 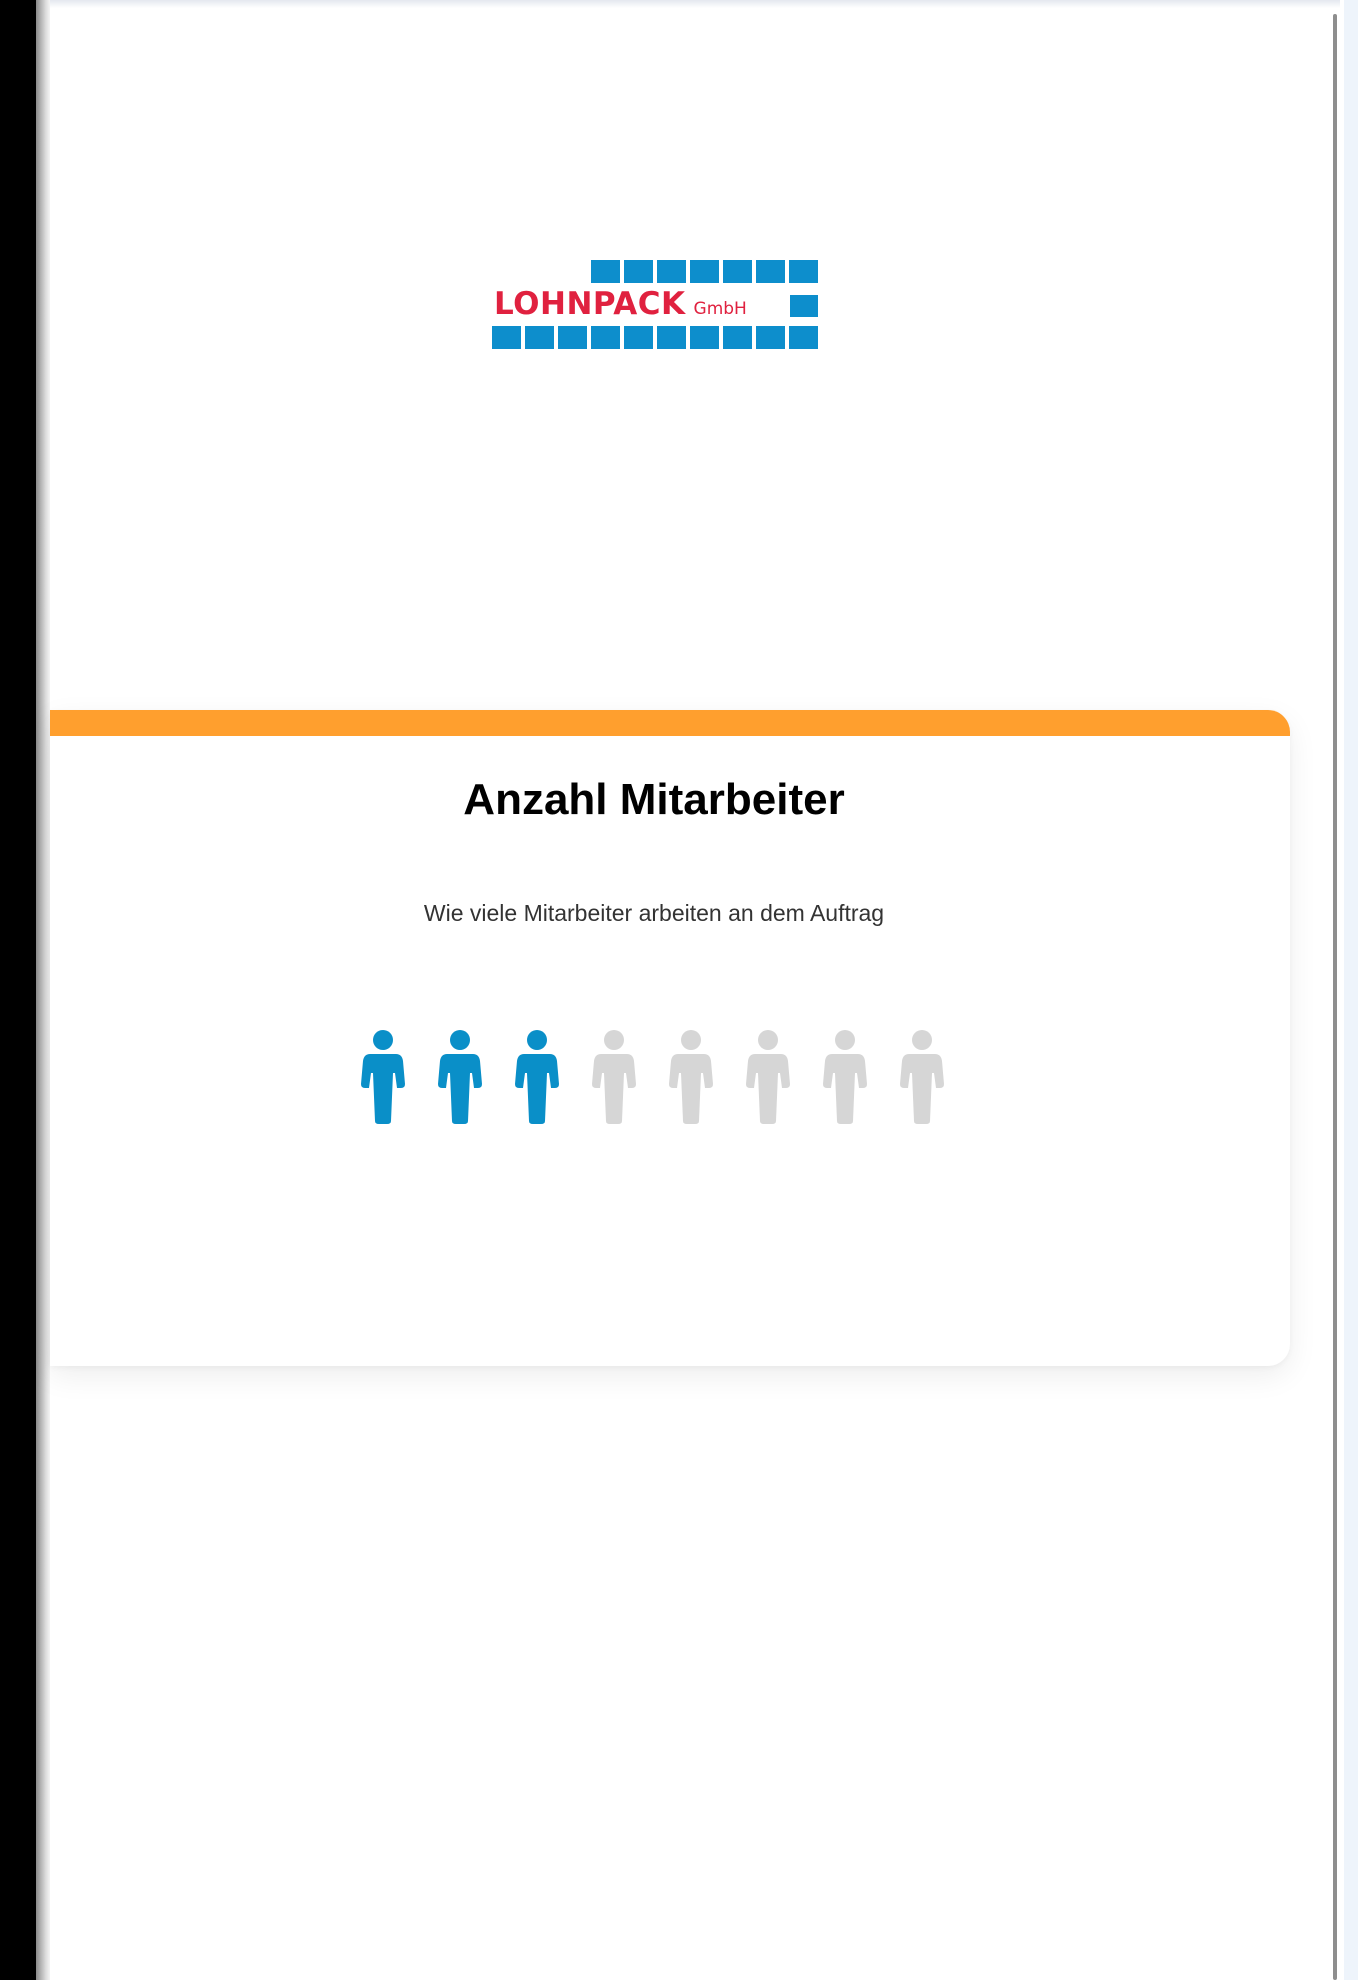 I want to click on window-frame-left, so click(x=43, y=990).